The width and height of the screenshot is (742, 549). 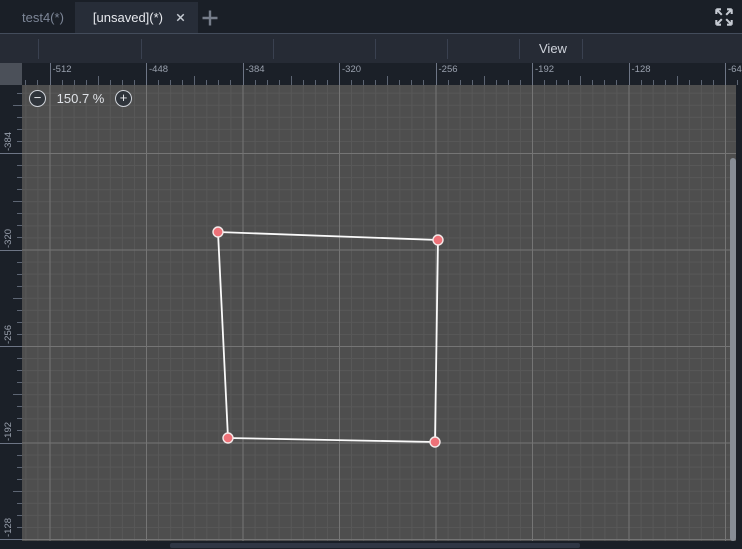 I want to click on v-ruler-label: -128, so click(x=8, y=527).